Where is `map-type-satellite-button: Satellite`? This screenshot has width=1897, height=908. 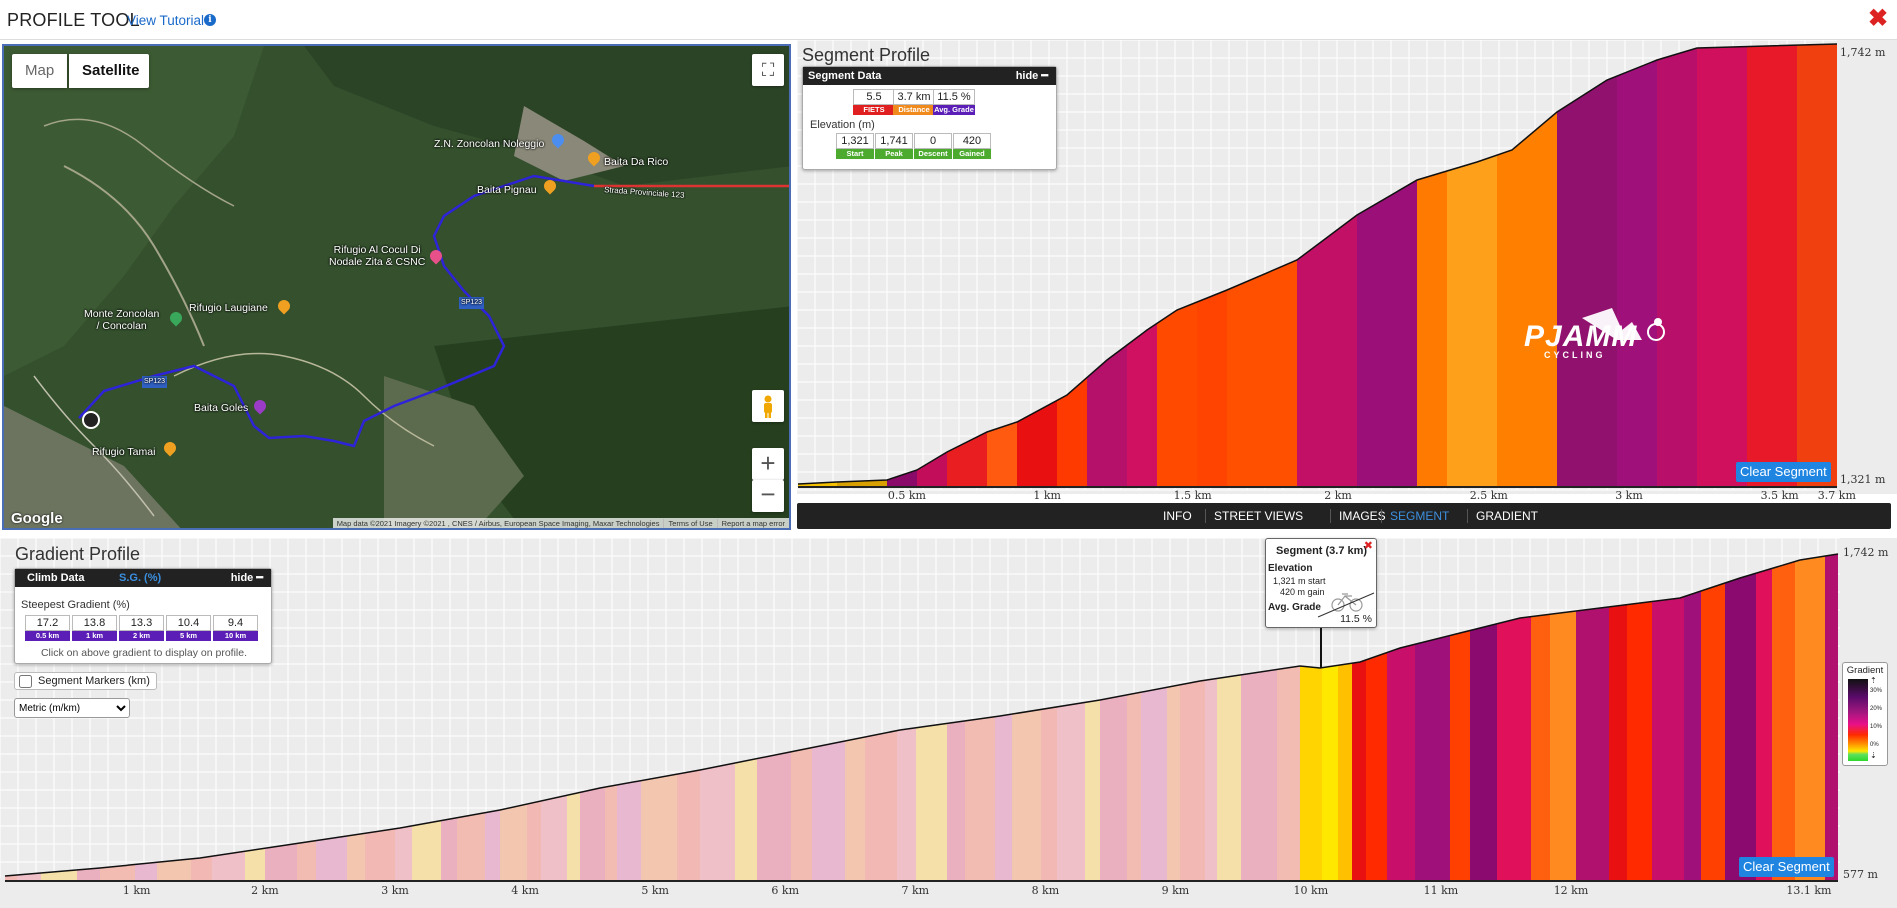 map-type-satellite-button: Satellite is located at coordinates (109, 71).